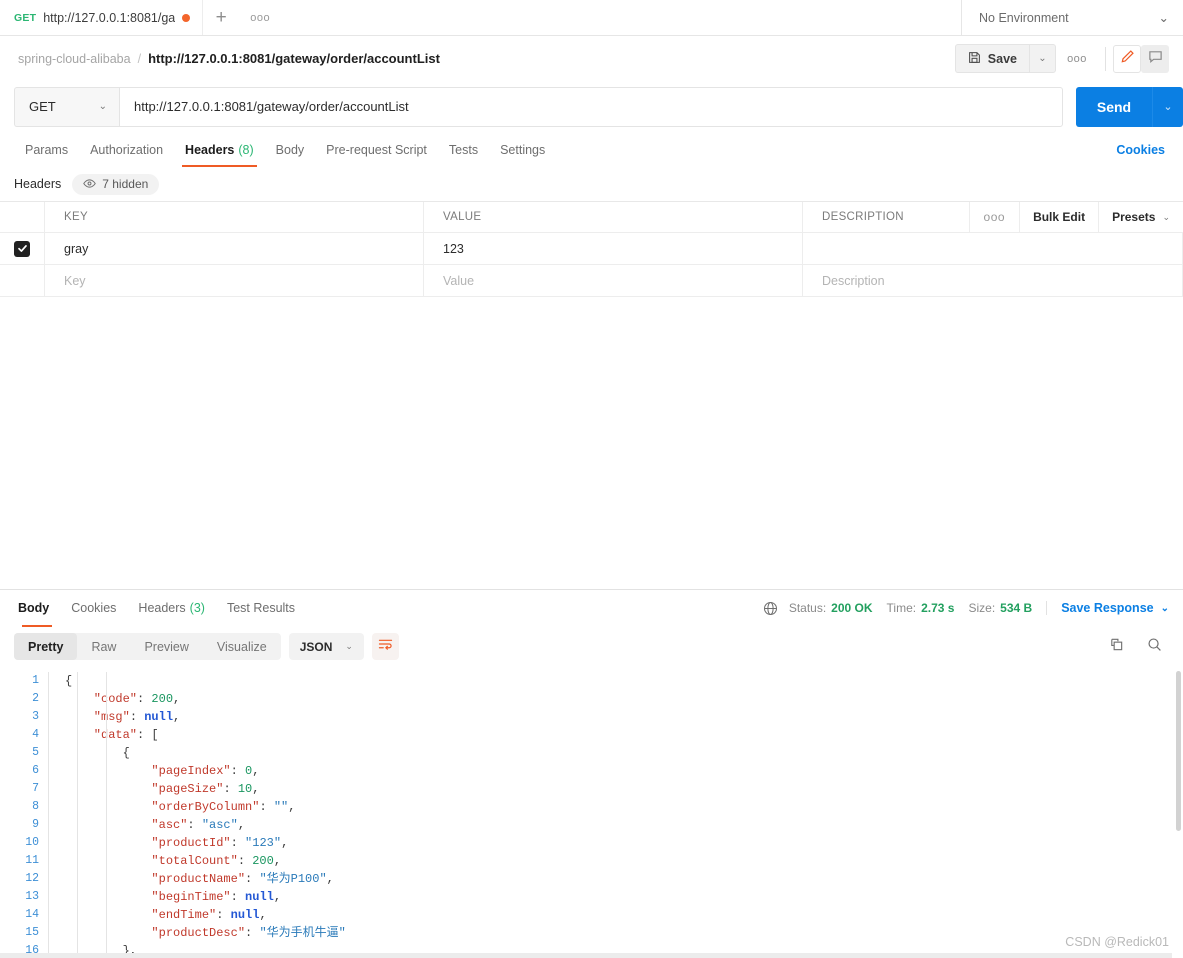  What do you see at coordinates (1107, 608) in the screenshot?
I see `save-response-button: Save Response ⌄` at bounding box center [1107, 608].